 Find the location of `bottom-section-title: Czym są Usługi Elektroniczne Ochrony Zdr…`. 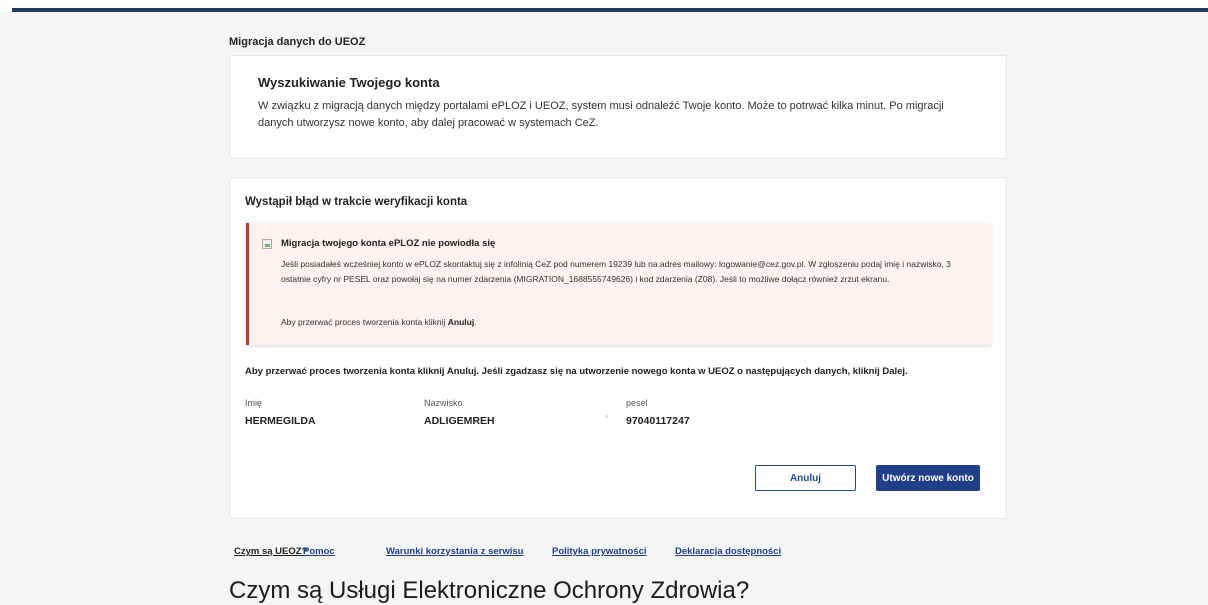

bottom-section-title: Czym są Usługi Elektroniczne Ochrony Zdr… is located at coordinates (489, 590).